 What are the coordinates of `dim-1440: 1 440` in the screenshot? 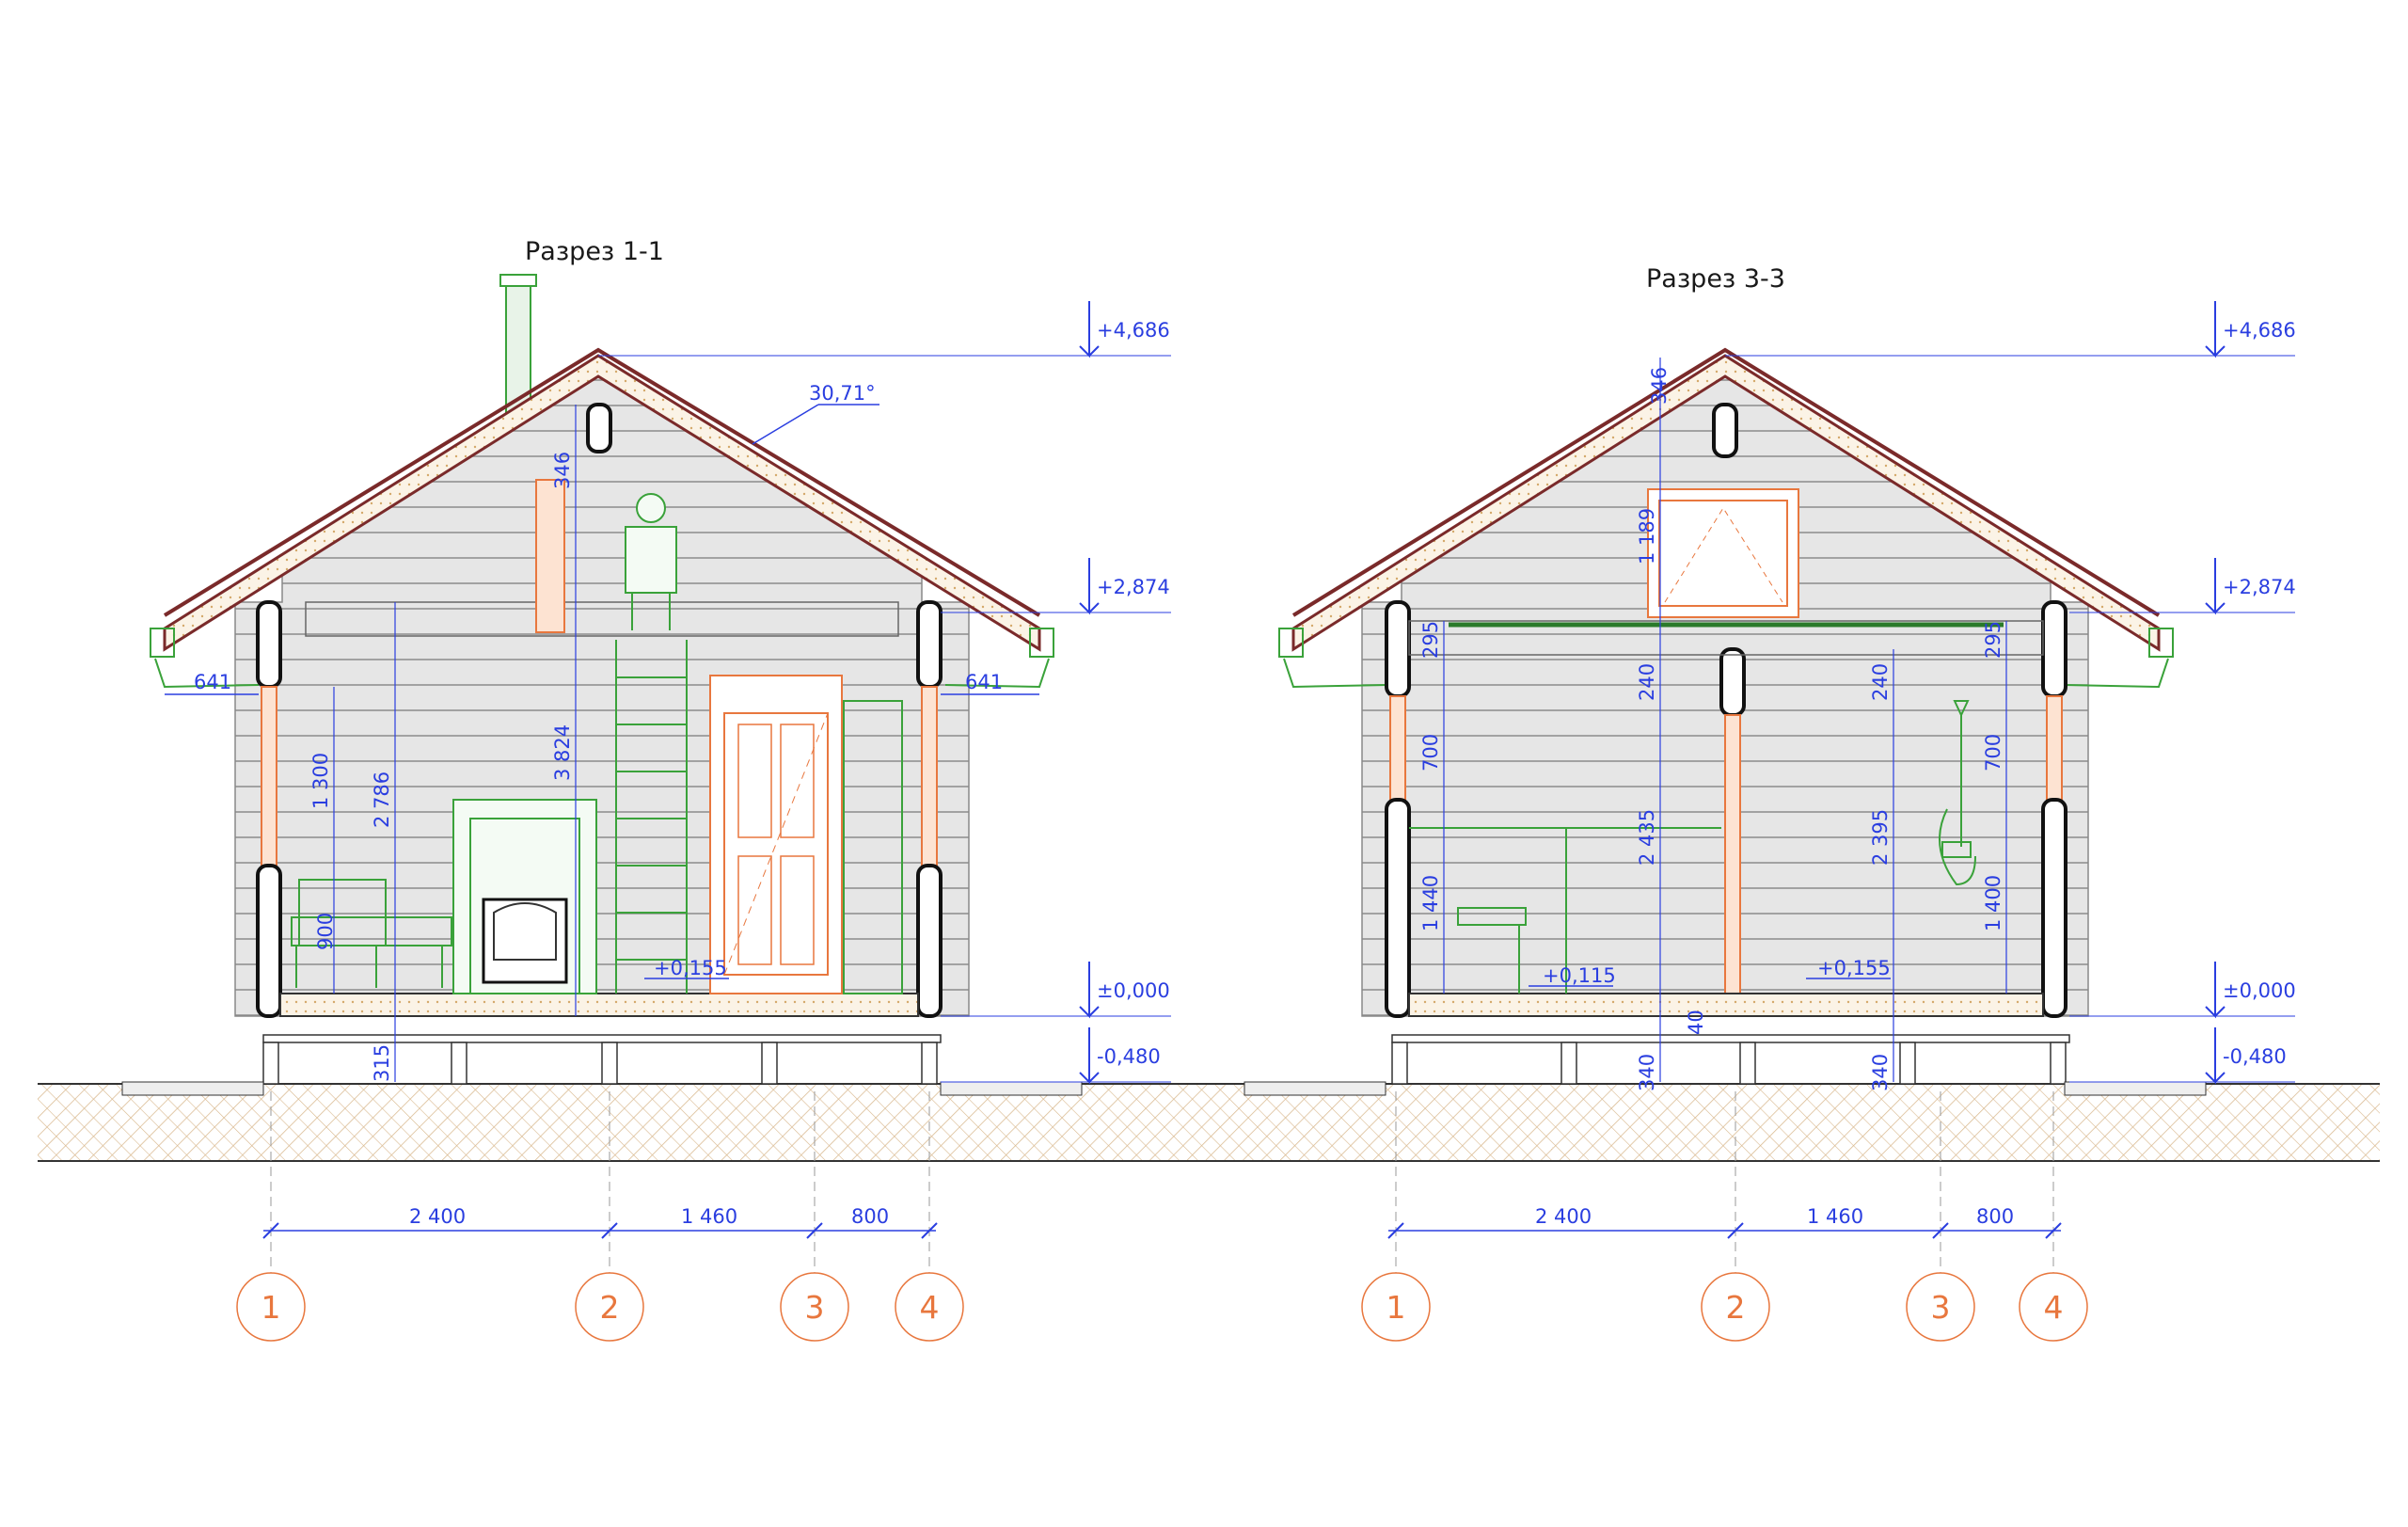 It's located at (1430, 903).